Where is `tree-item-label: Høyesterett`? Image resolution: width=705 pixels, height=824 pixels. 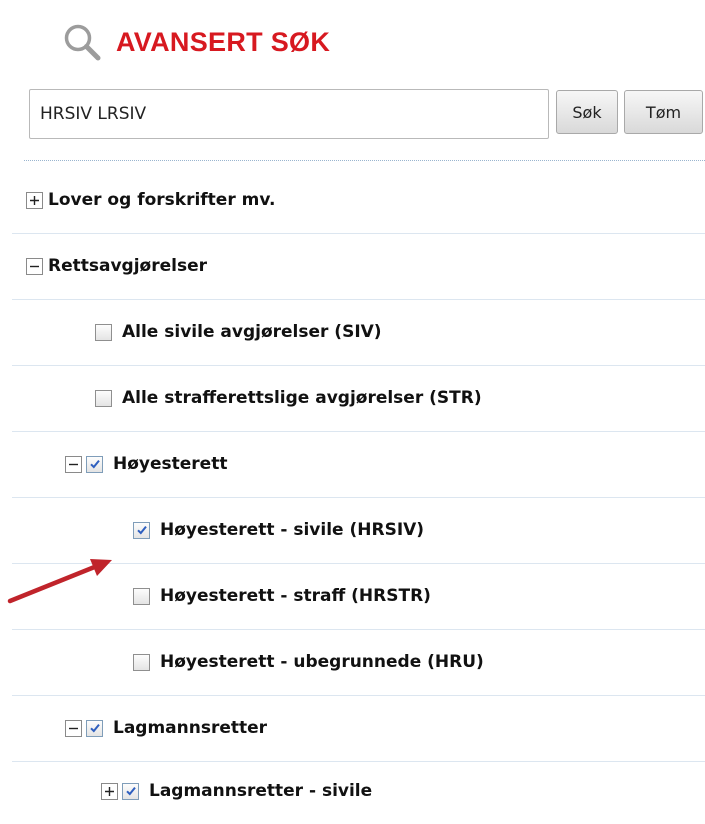 tree-item-label: Høyesterett is located at coordinates (170, 464).